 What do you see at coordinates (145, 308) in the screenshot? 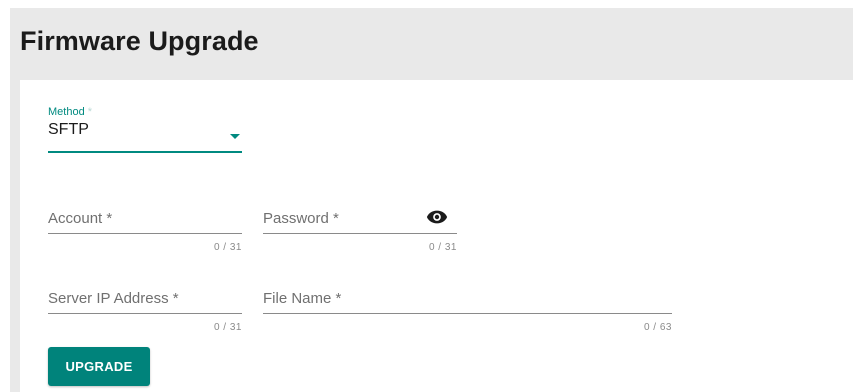
I see `server-ip-field: Server IP Address * 0 / 31` at bounding box center [145, 308].